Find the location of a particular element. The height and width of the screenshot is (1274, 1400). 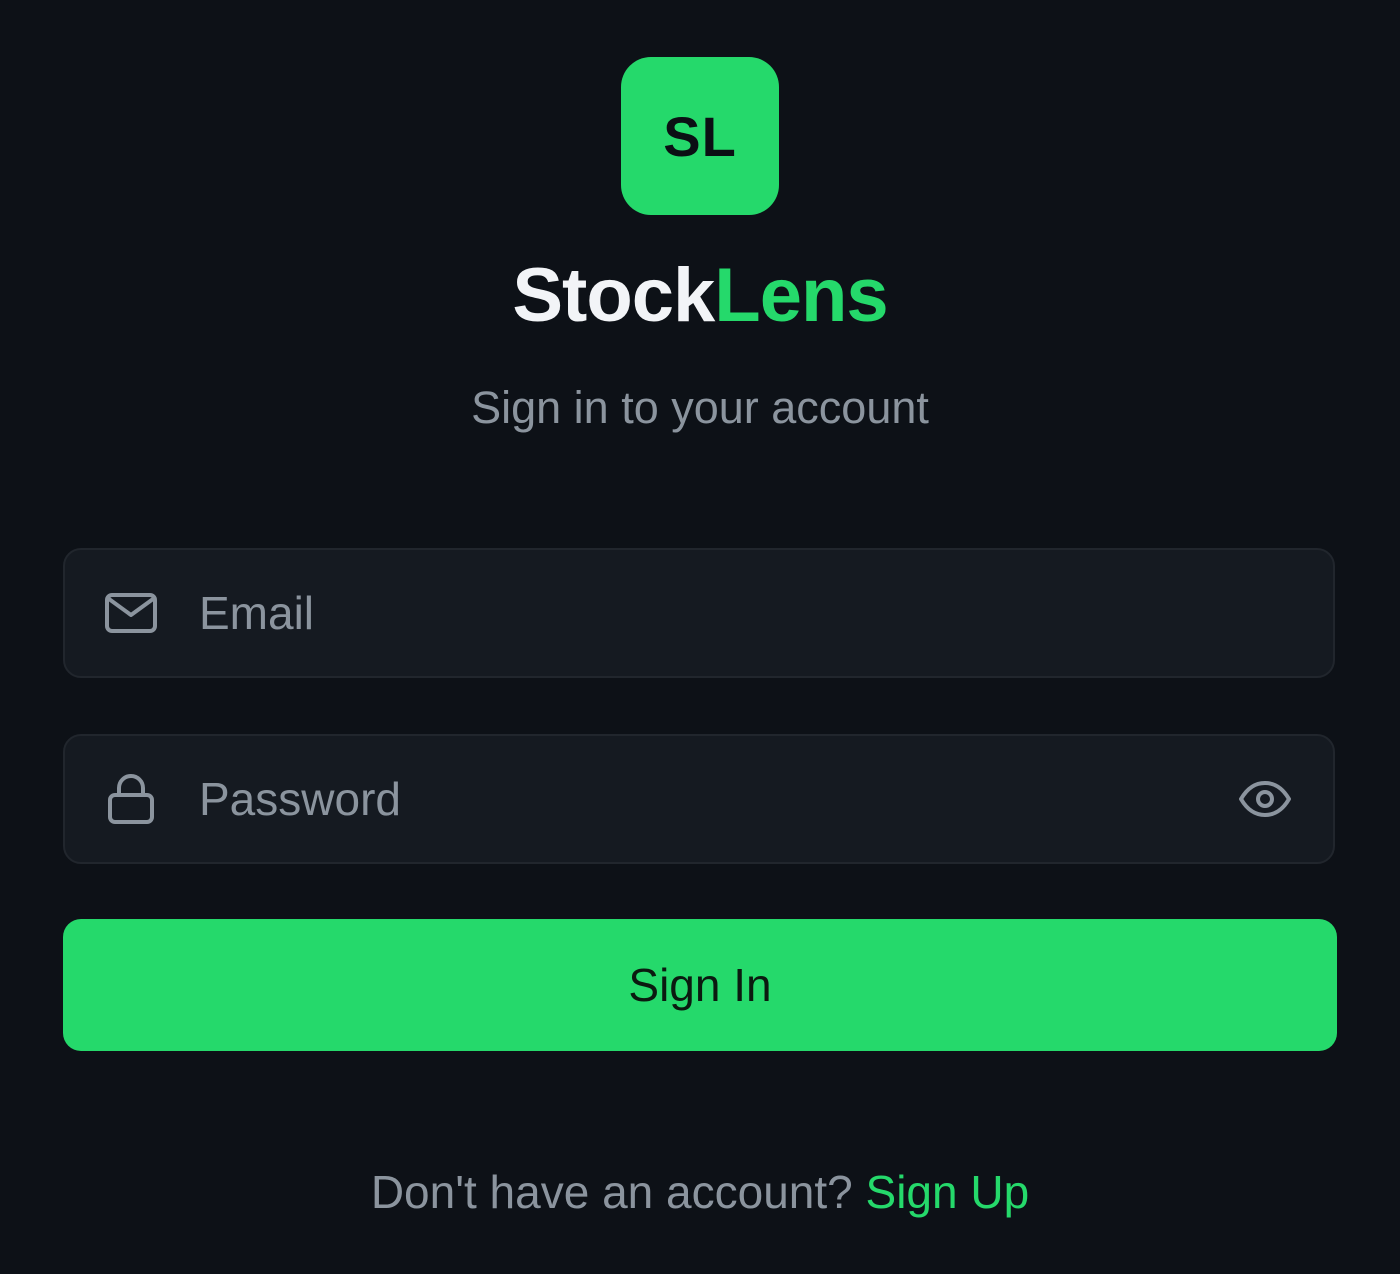

lock-icon is located at coordinates (131, 799).